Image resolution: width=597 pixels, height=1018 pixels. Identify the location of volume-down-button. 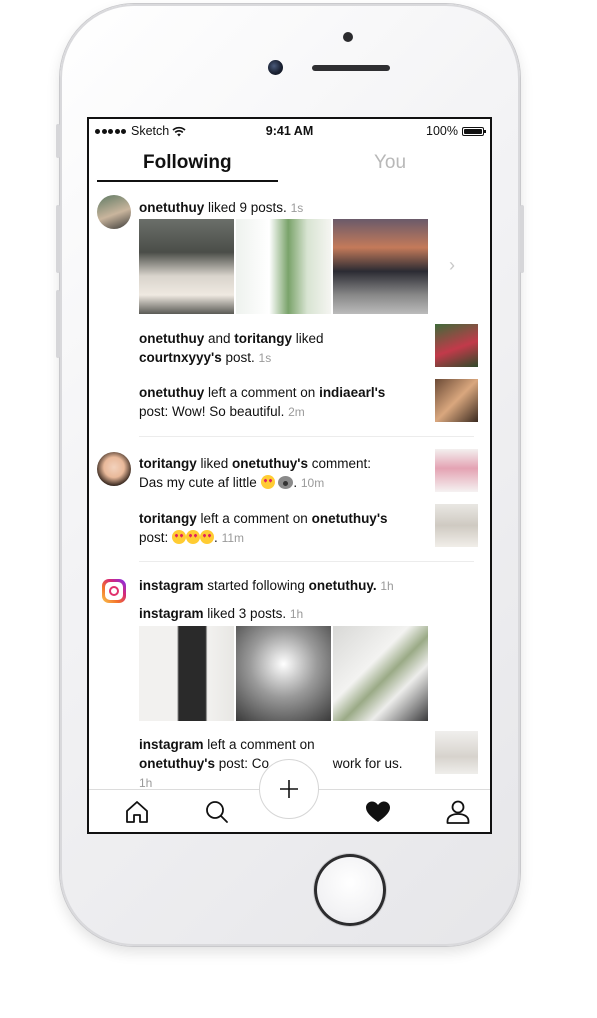
(58, 324).